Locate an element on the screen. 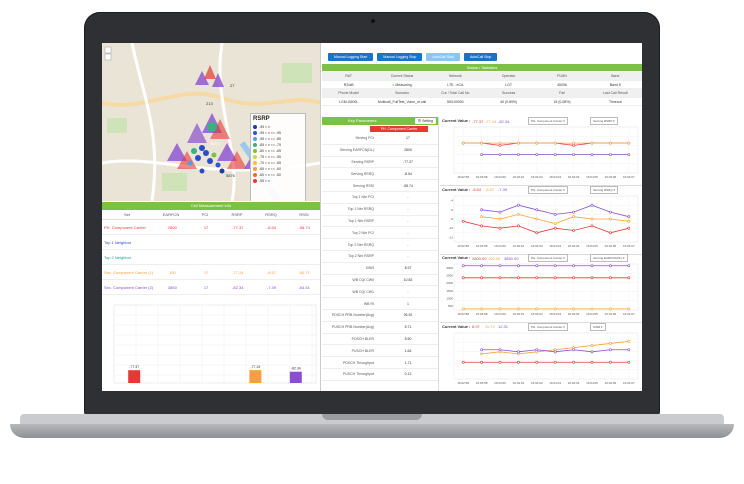  time-tick-label: 16:03:58 is located at coordinates (482, 314).